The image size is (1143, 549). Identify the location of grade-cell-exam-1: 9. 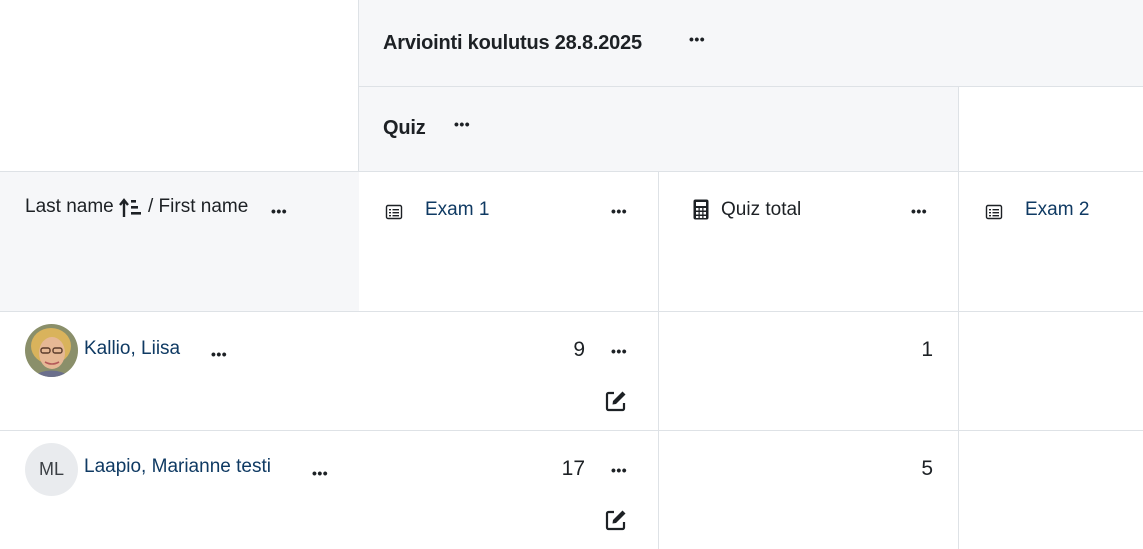
(509, 371).